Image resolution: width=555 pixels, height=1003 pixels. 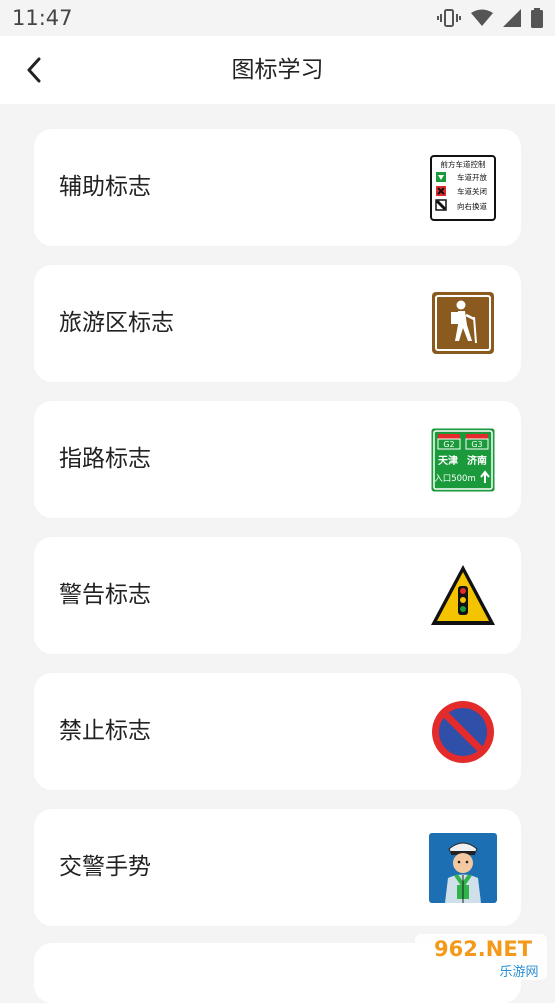 I want to click on vibrate-icon, so click(x=449, y=18).